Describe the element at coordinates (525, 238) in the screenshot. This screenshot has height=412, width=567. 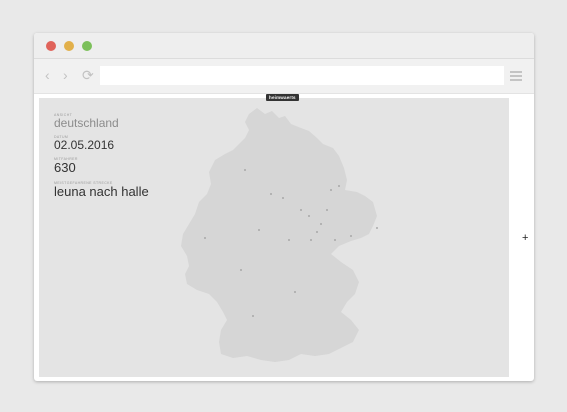
I see `zoom-in-button: +` at that location.